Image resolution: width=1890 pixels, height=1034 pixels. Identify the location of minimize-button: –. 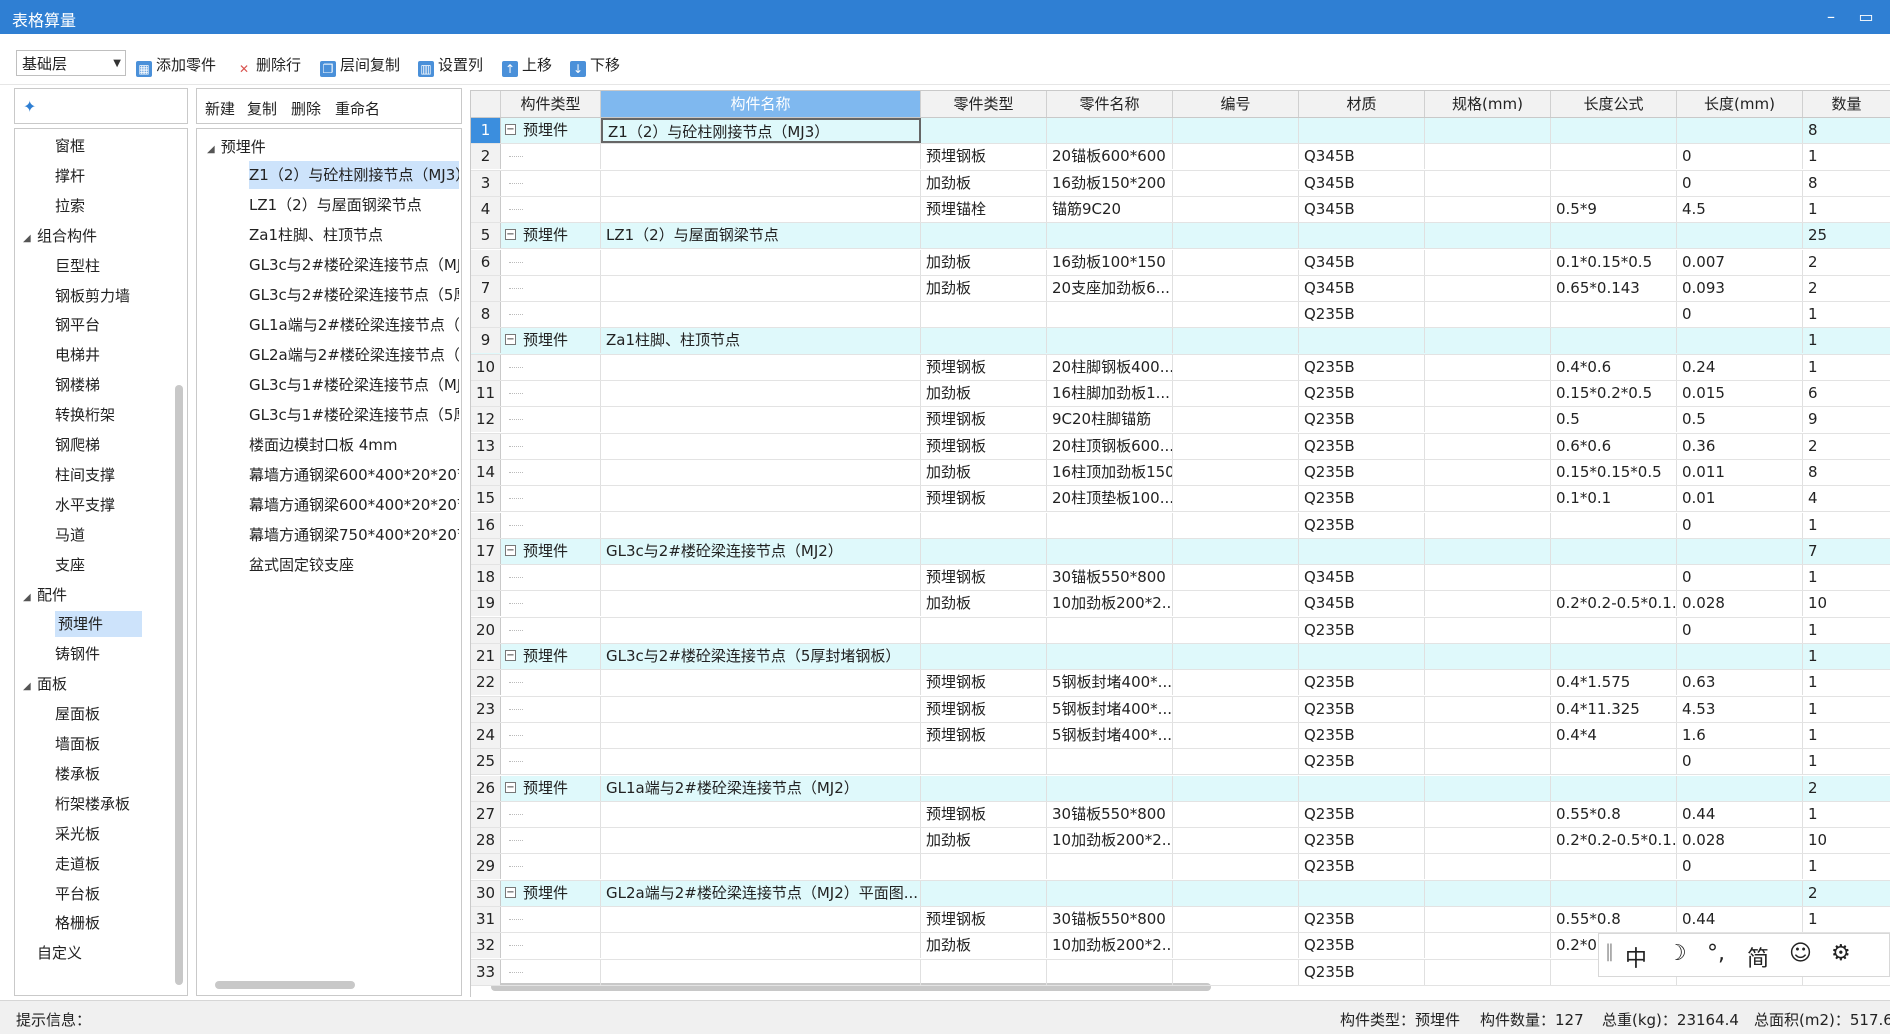
(1831, 17).